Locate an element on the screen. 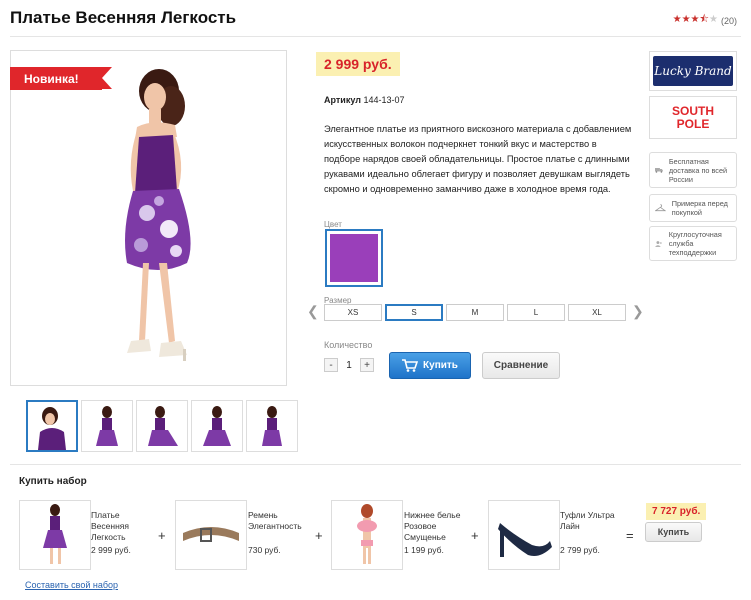 Image resolution: width=751 pixels, height=600 pixels. brand-logo-lucky: Lucky Brand is located at coordinates (693, 71).